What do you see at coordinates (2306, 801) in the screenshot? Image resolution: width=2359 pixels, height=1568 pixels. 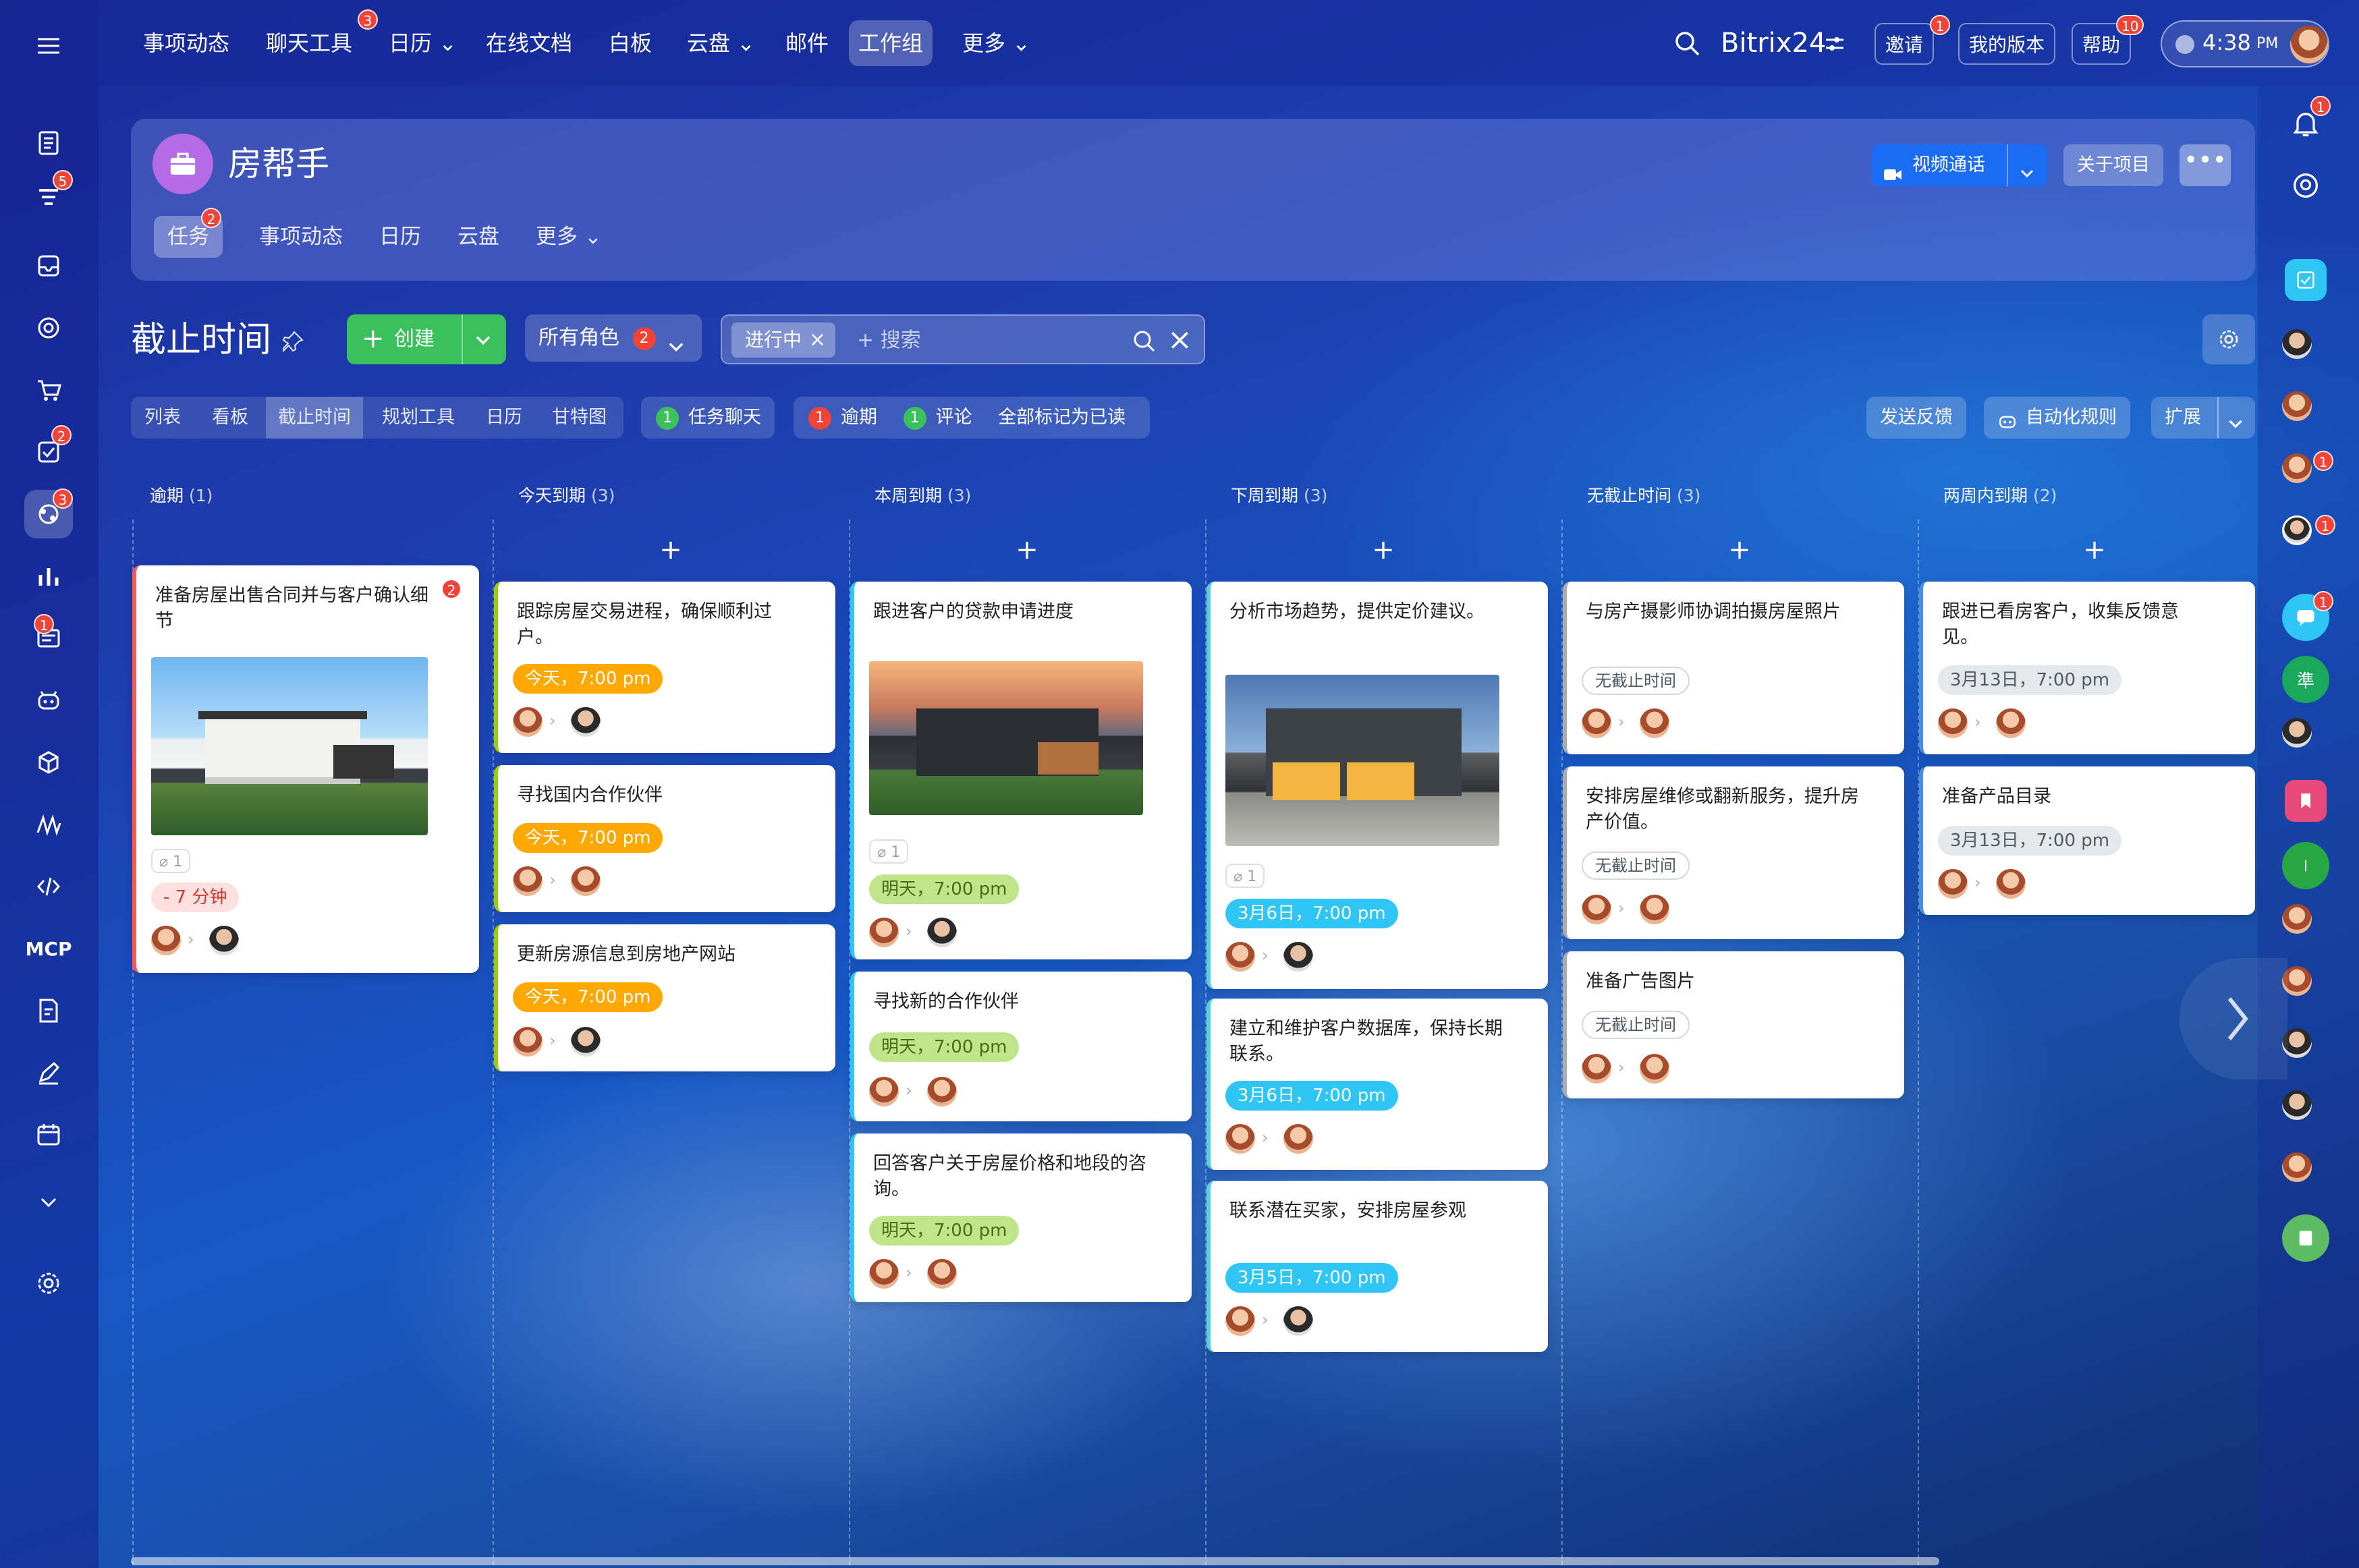 I see `bookmark-icon` at bounding box center [2306, 801].